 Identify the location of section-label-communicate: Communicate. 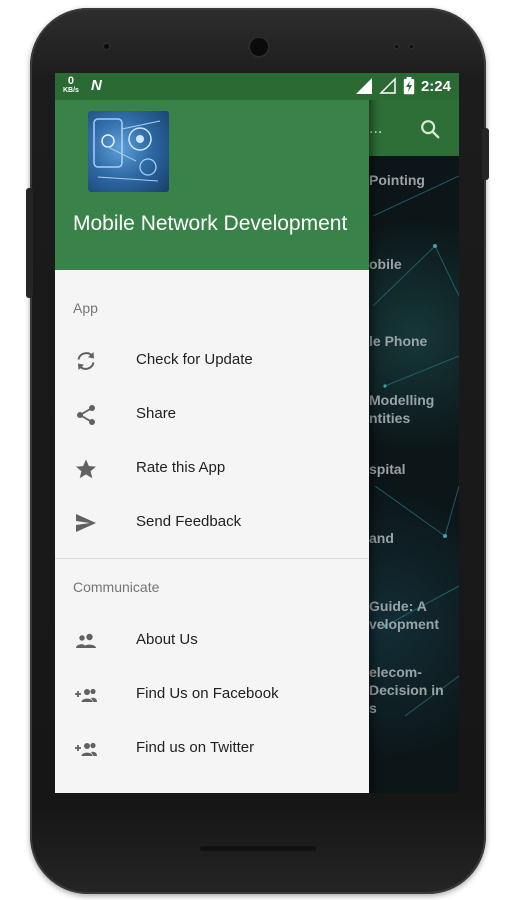
(116, 587).